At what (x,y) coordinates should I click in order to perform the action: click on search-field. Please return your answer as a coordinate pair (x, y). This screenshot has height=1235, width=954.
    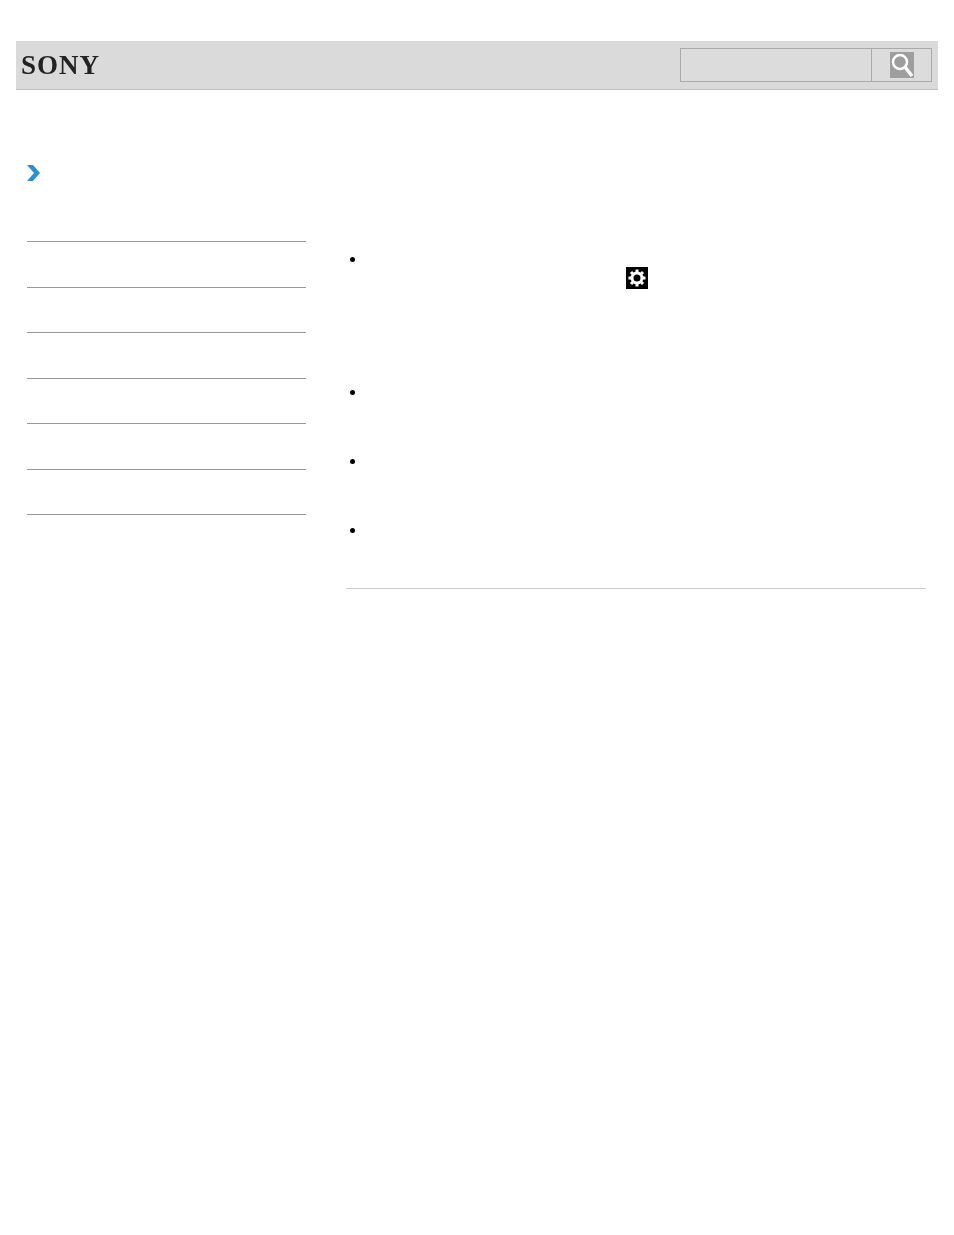
    Looking at the image, I should click on (776, 65).